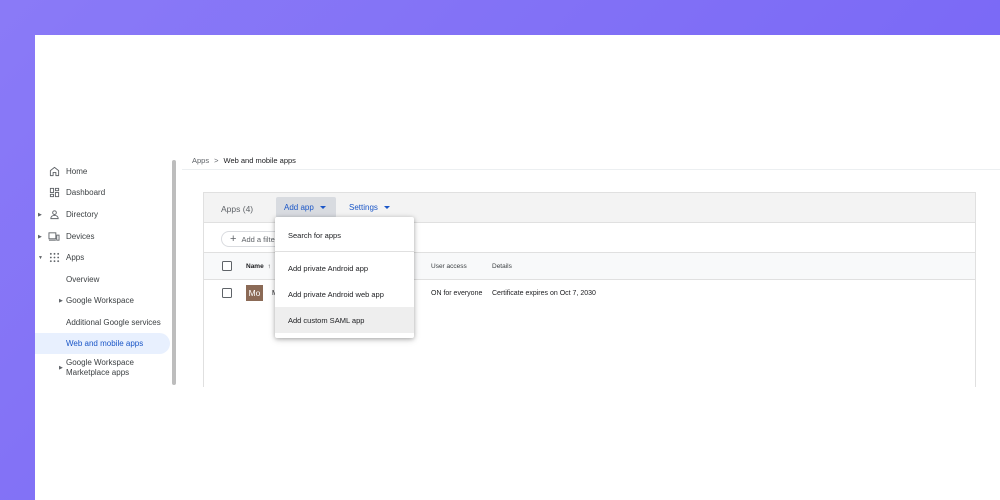  Describe the element at coordinates (174, 272) in the screenshot. I see `sidebar-scrollbar` at that location.